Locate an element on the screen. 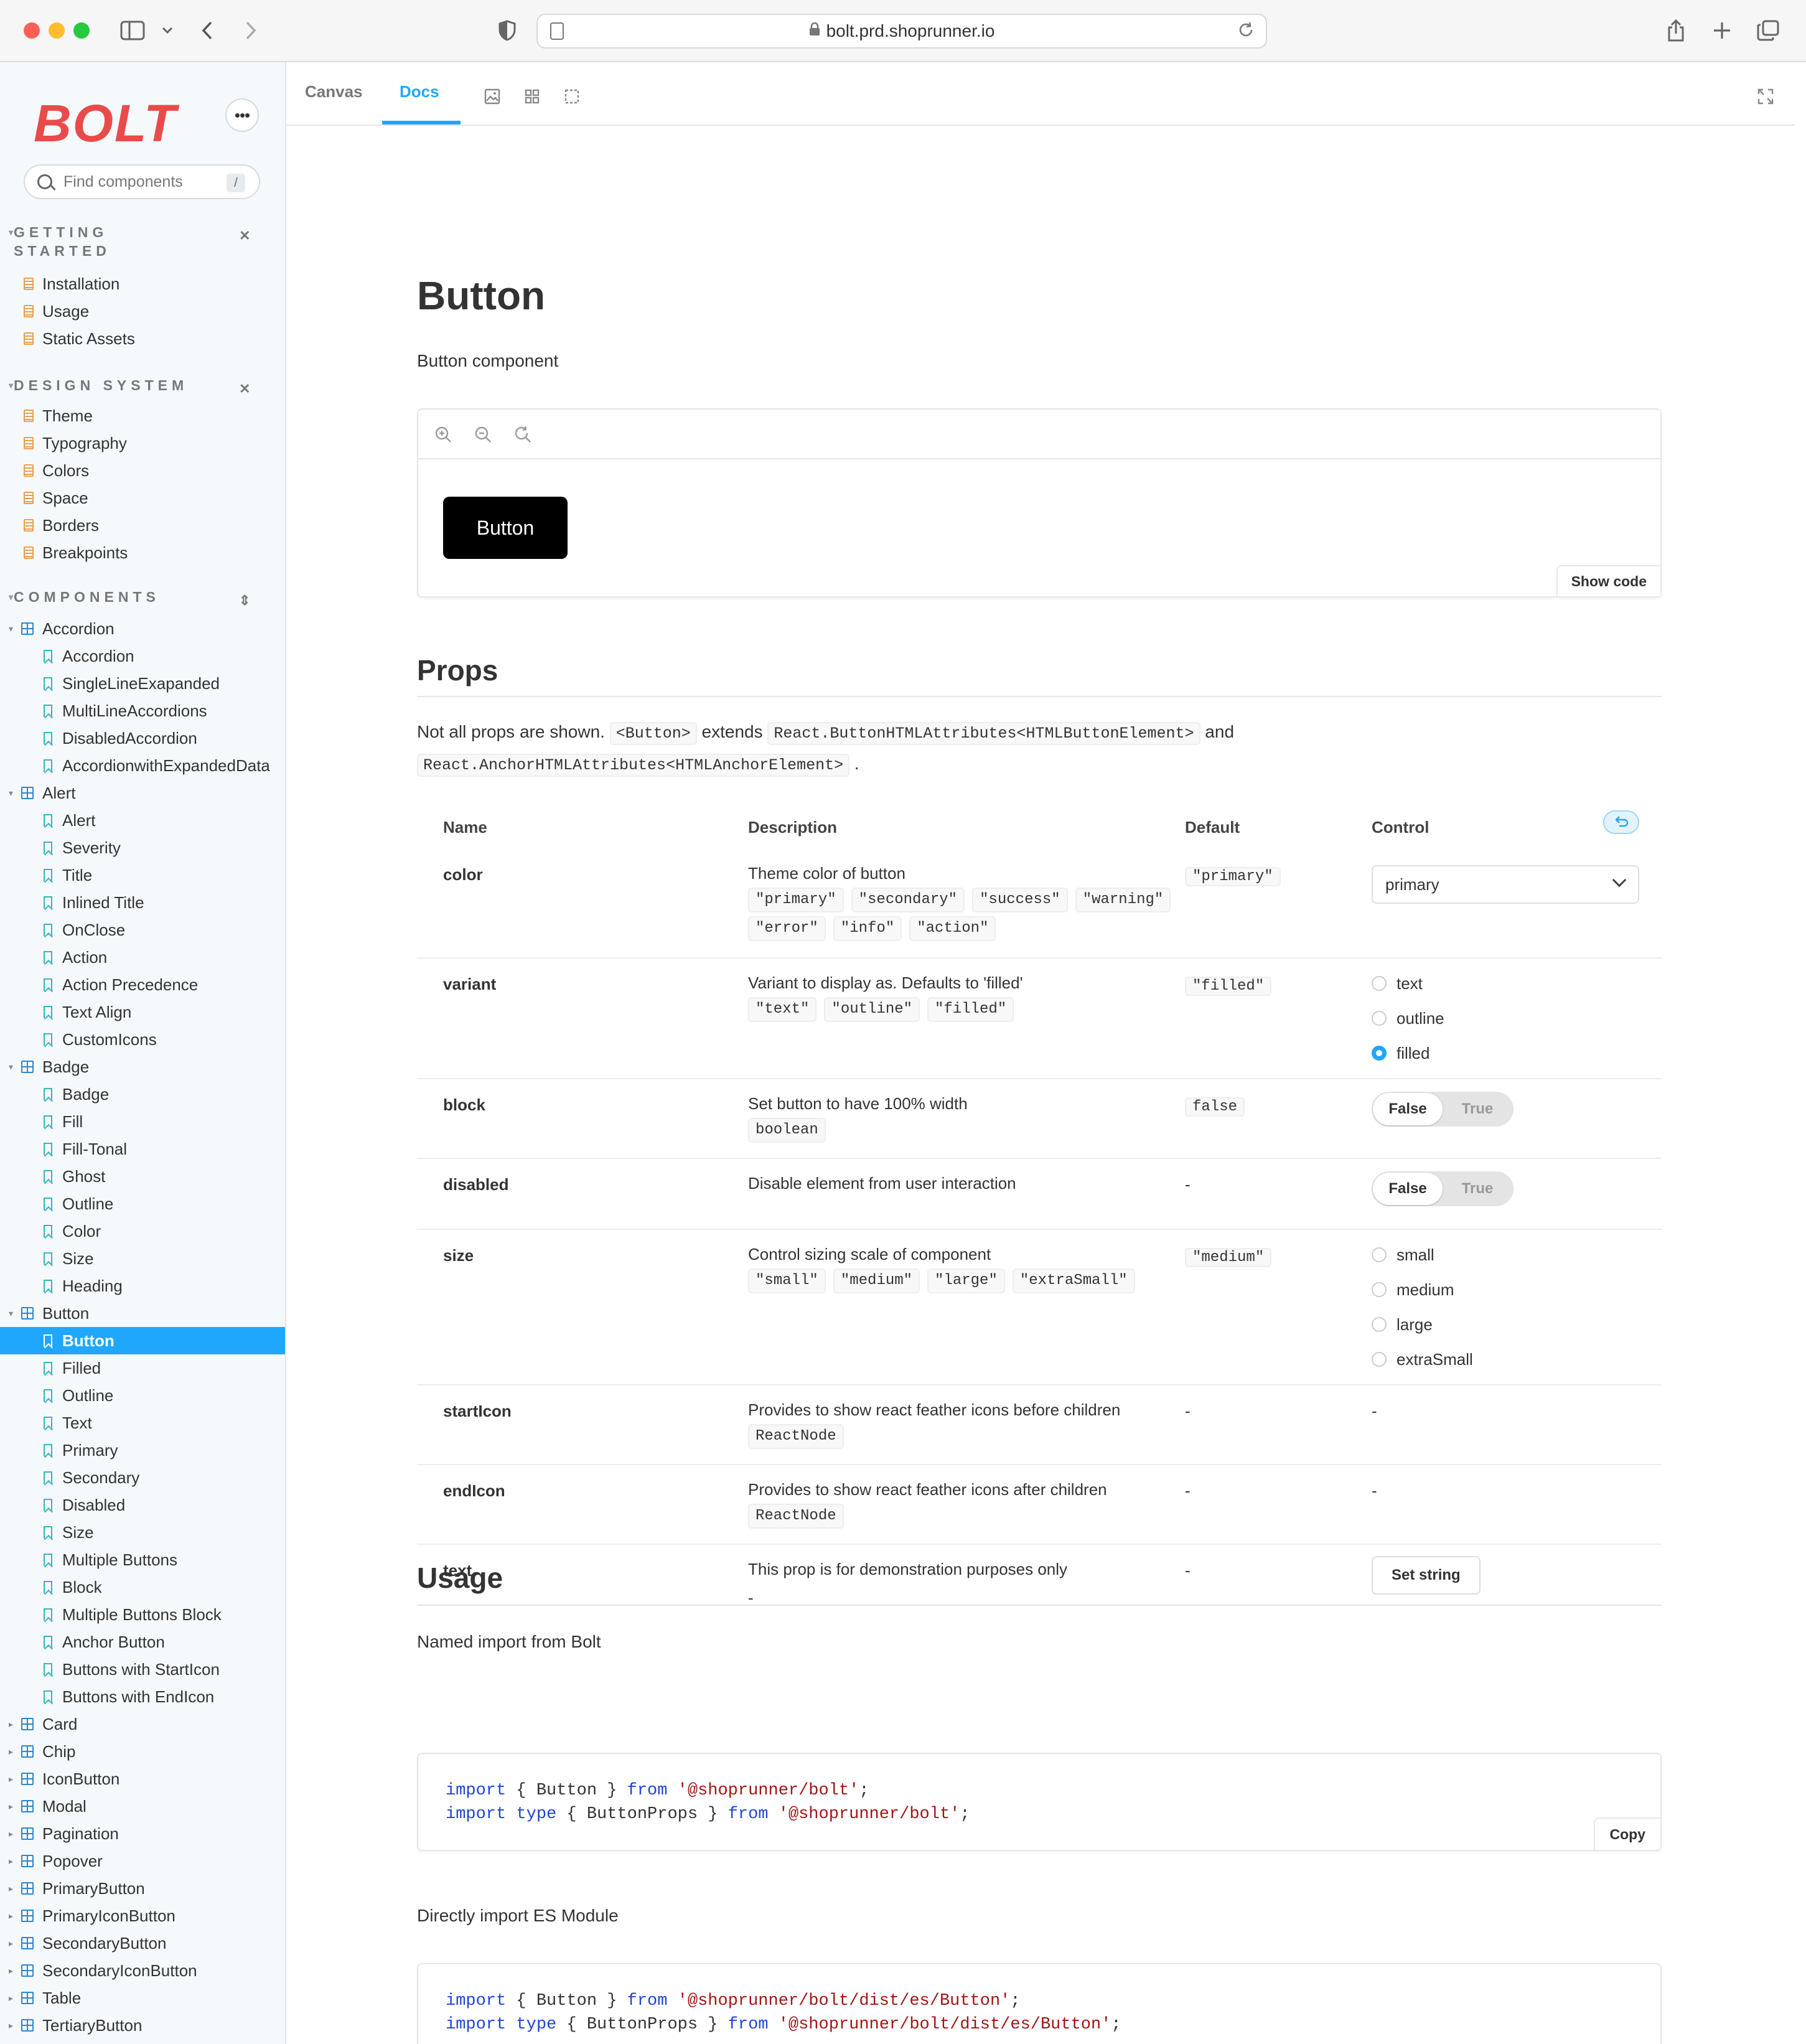  sidebar-story-item: Action is located at coordinates (142, 958).